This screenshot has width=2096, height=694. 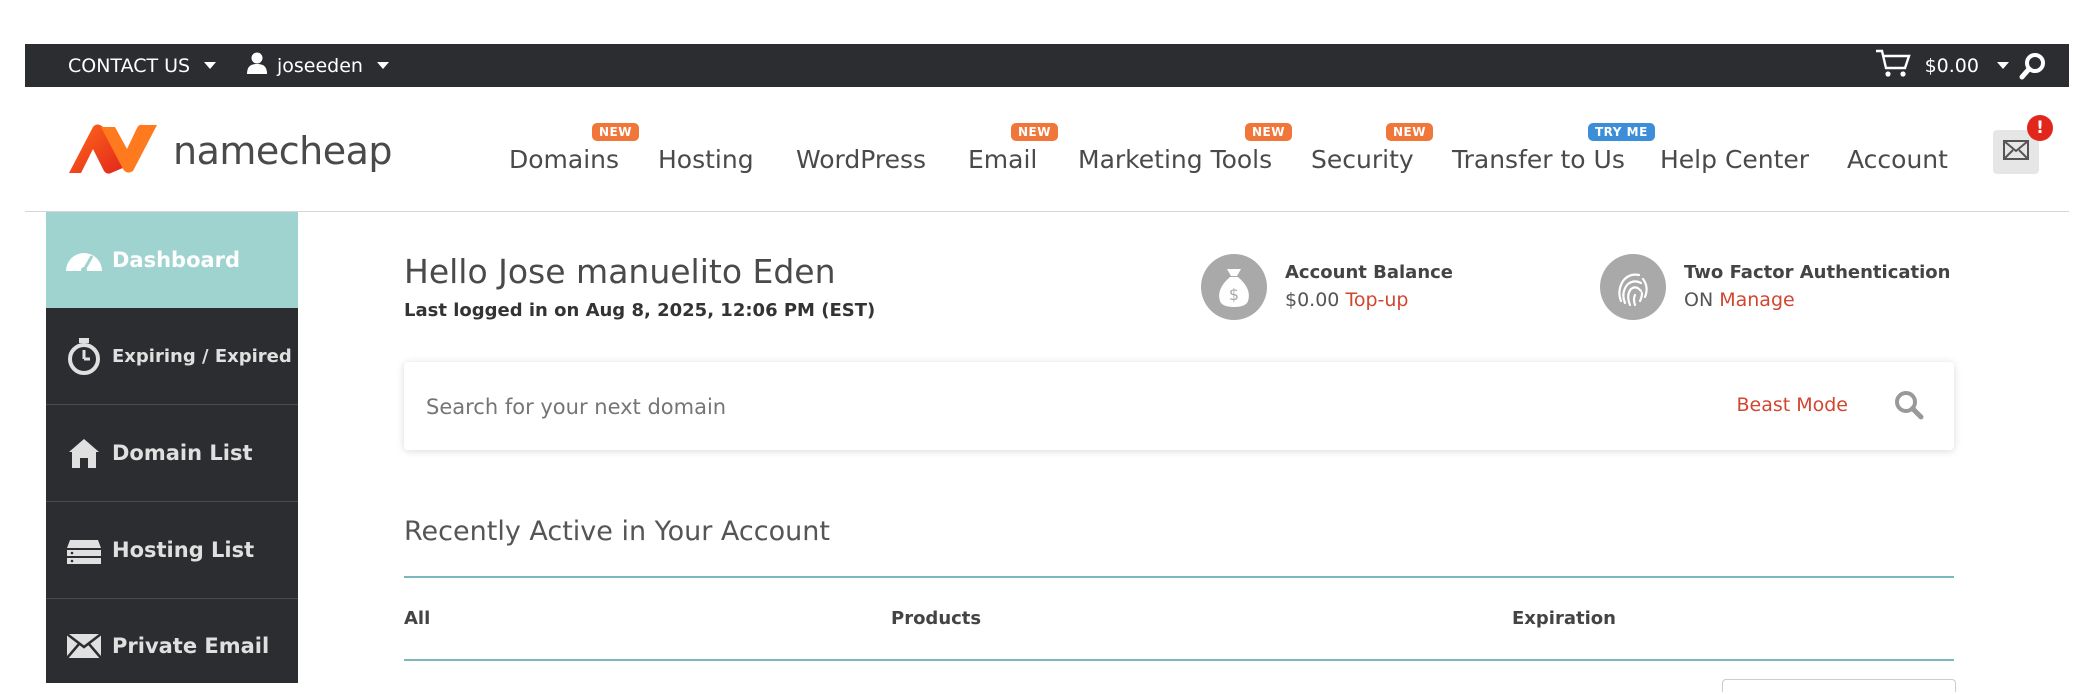 What do you see at coordinates (1409, 132) in the screenshot?
I see `nav-badge-security: NEW` at bounding box center [1409, 132].